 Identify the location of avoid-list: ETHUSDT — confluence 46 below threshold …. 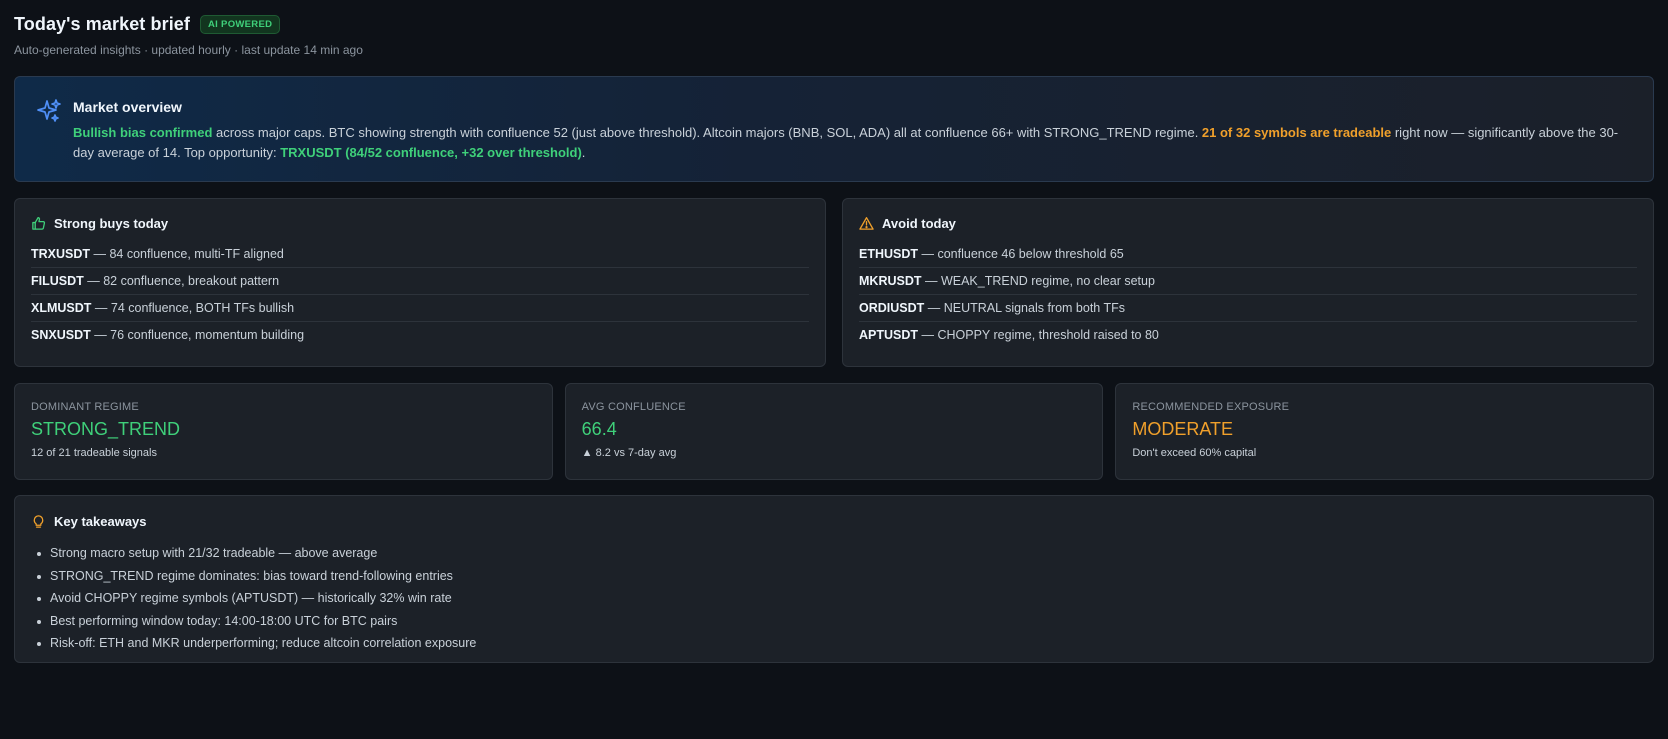
(1248, 295).